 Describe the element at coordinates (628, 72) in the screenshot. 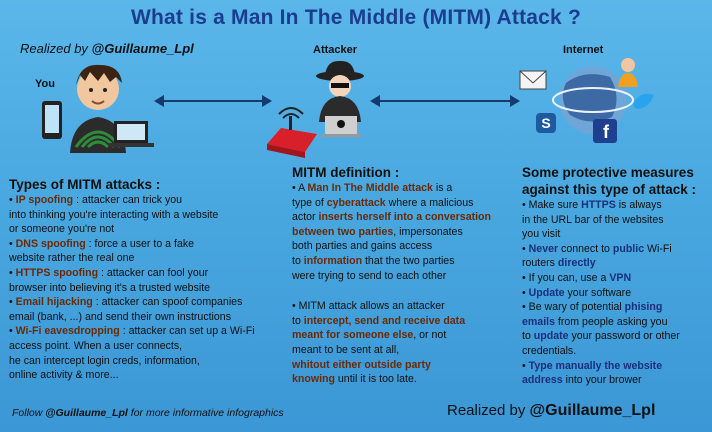

I see `person-icon` at that location.